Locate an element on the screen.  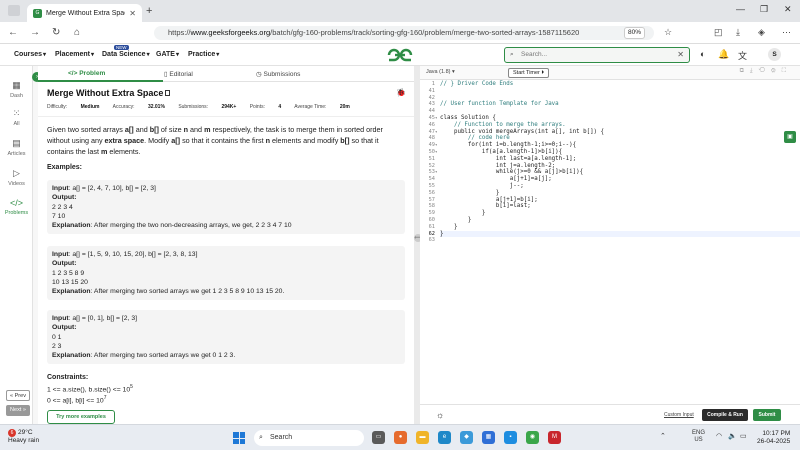
menu-data-science: Data Science▾ is located at coordinates (126, 54).